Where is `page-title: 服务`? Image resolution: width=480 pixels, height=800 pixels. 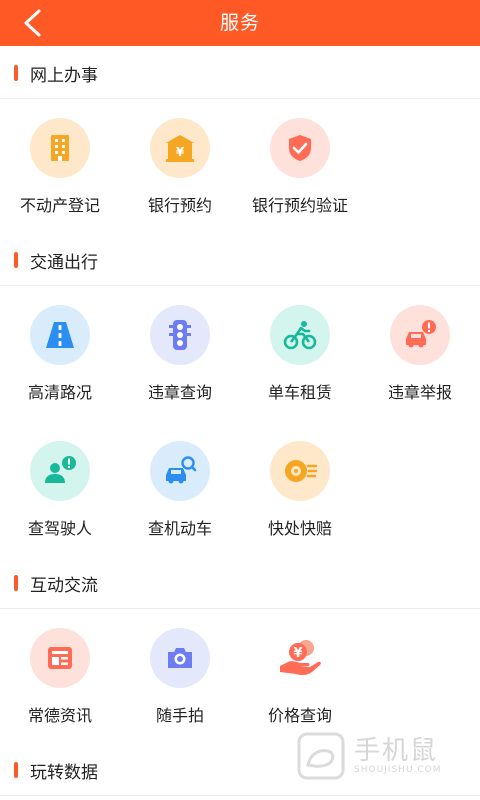
page-title: 服务 is located at coordinates (239, 23).